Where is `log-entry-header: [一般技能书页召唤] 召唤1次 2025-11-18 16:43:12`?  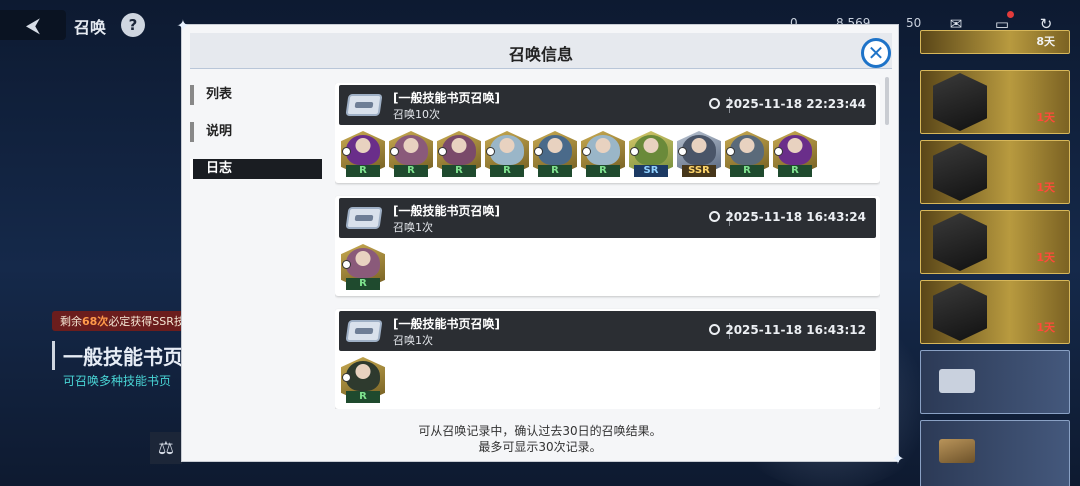 log-entry-header: [一般技能书页召唤] 召唤1次 2025-11-18 16:43:12 is located at coordinates (607, 331).